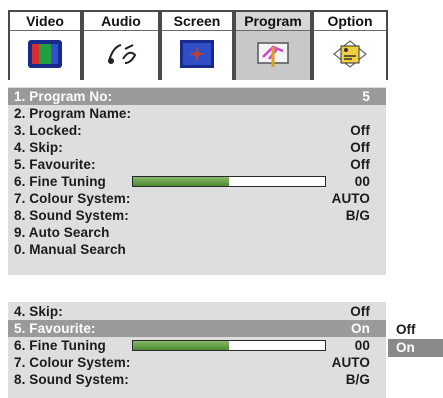  Describe the element at coordinates (415, 348) in the screenshot. I see `dropdown-option-on: On` at that location.